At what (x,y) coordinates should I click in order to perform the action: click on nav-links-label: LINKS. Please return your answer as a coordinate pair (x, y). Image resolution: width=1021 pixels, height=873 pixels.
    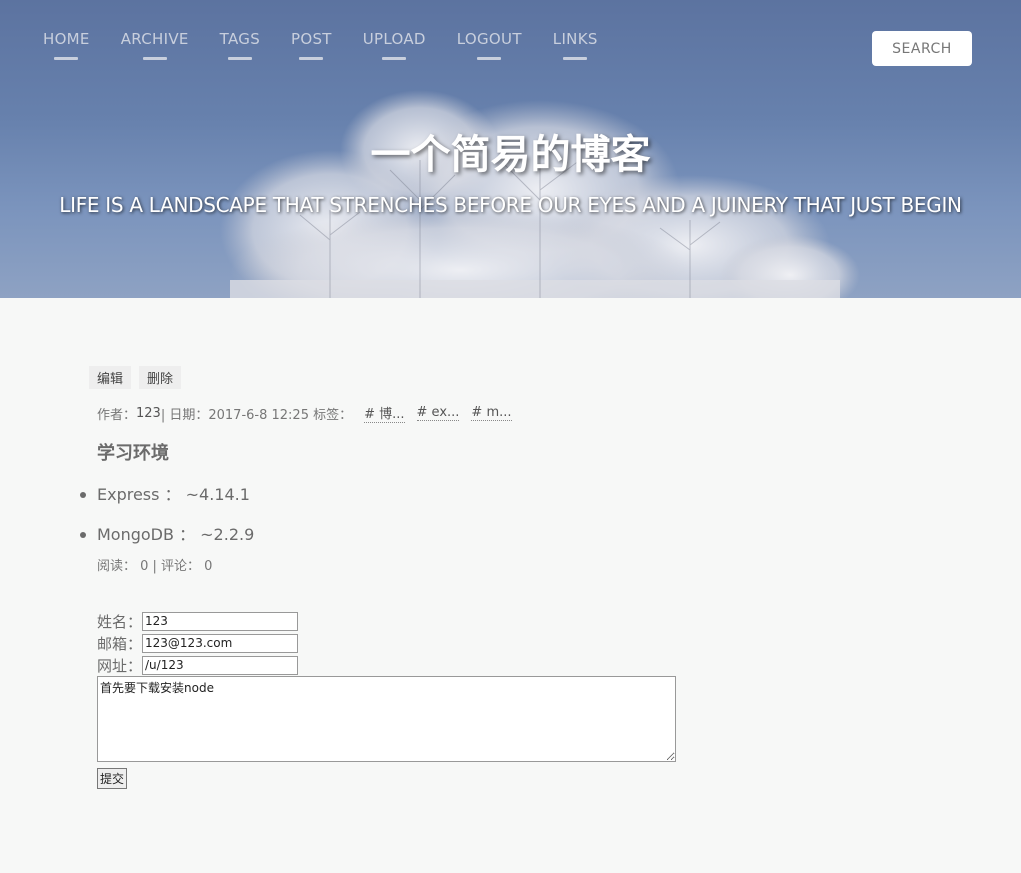
    Looking at the image, I should click on (575, 39).